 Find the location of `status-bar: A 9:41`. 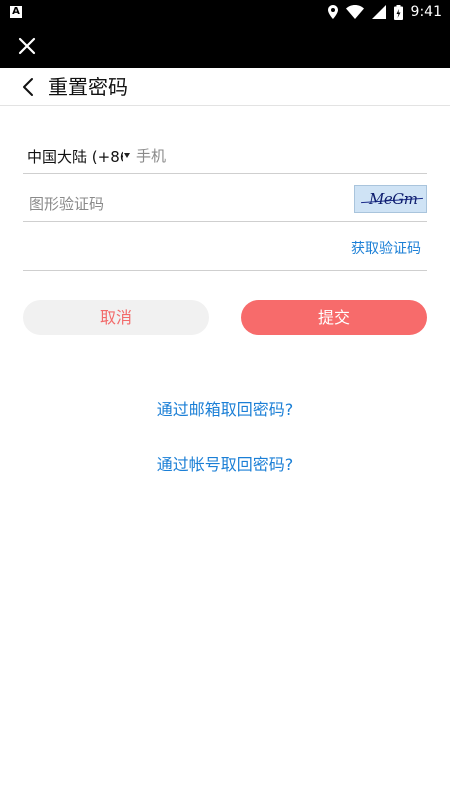

status-bar: A 9:41 is located at coordinates (225, 12).